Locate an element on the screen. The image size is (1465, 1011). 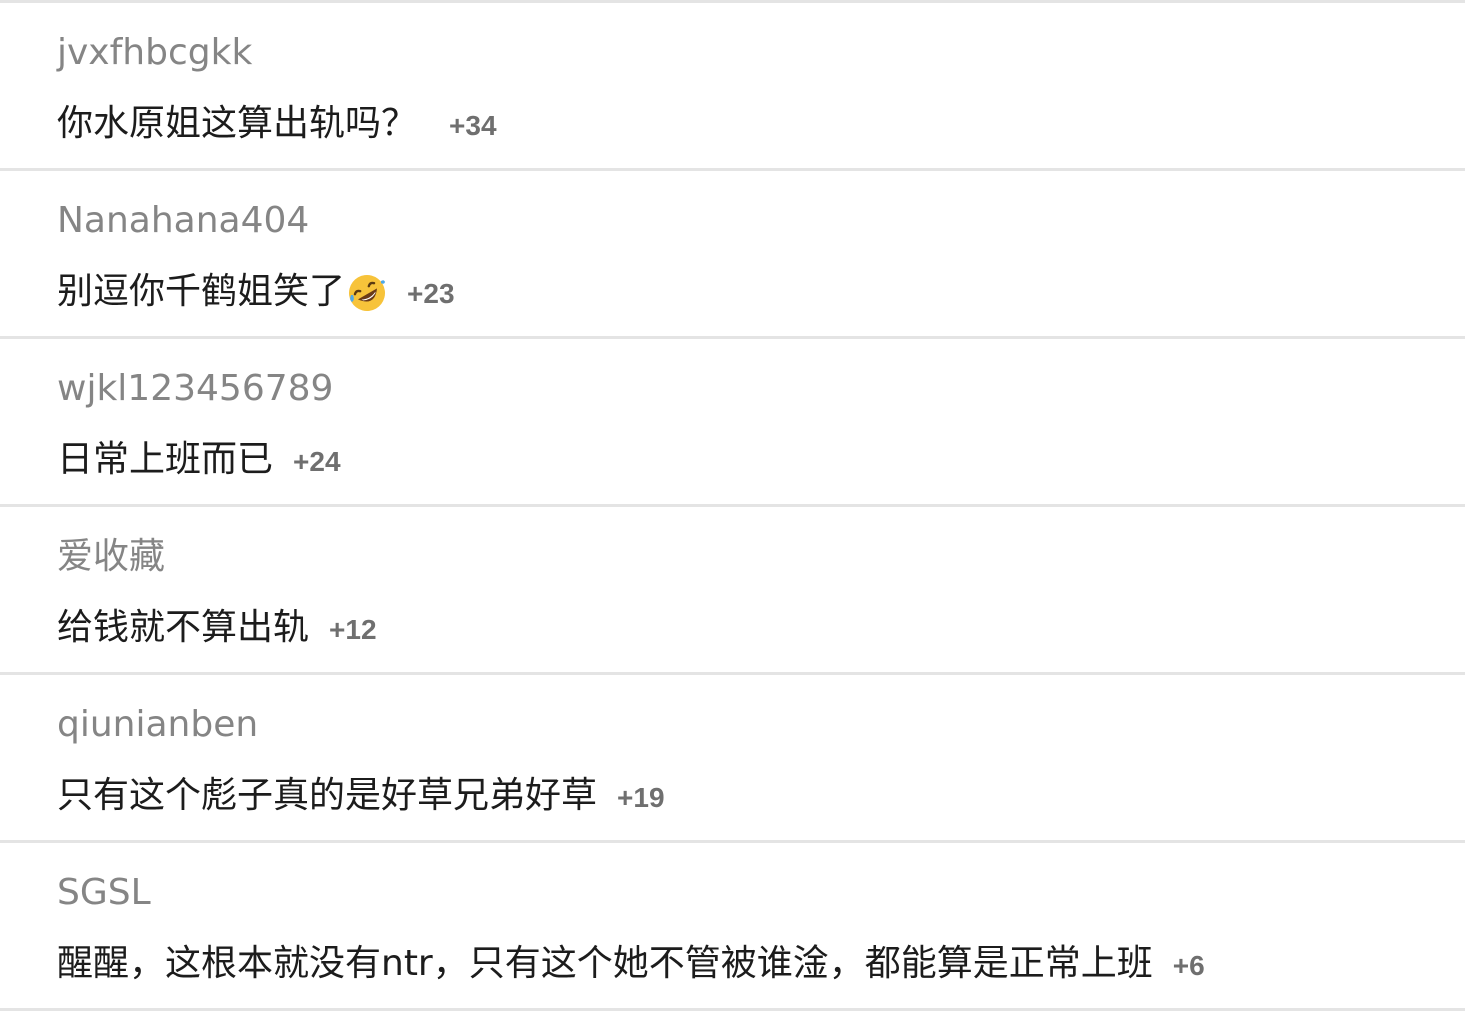
comment-body: 醒醒，这根本就没有ntr，只有这个她不管被谁淦，都能算是正常上班 +6 is located at coordinates (631, 964).